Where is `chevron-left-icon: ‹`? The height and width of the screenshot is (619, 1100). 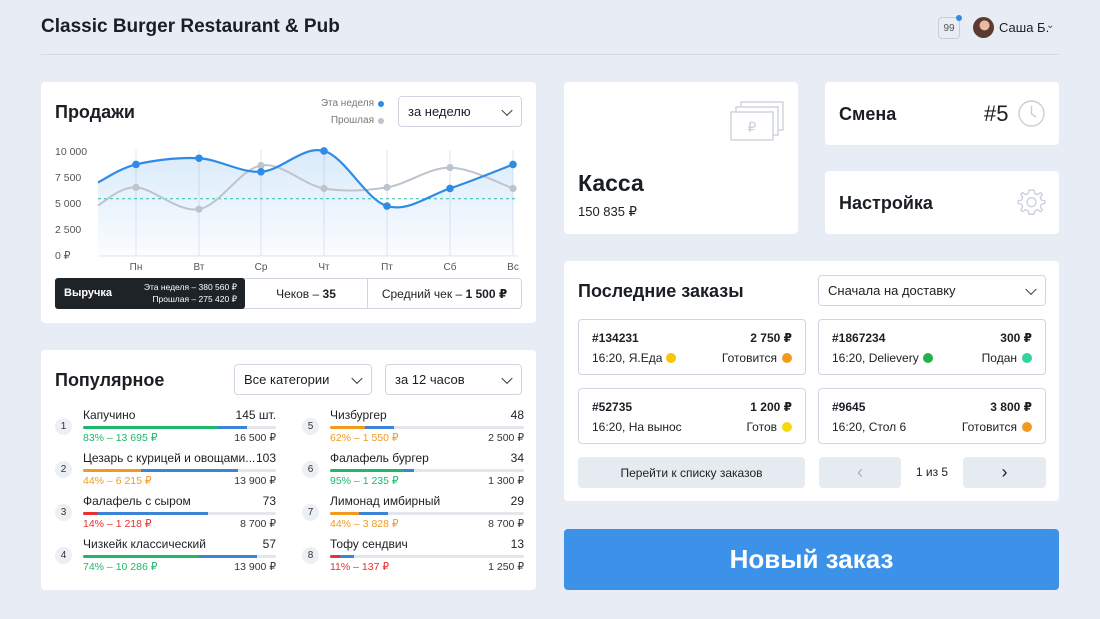
chevron-left-icon: ‹ is located at coordinates (860, 472).